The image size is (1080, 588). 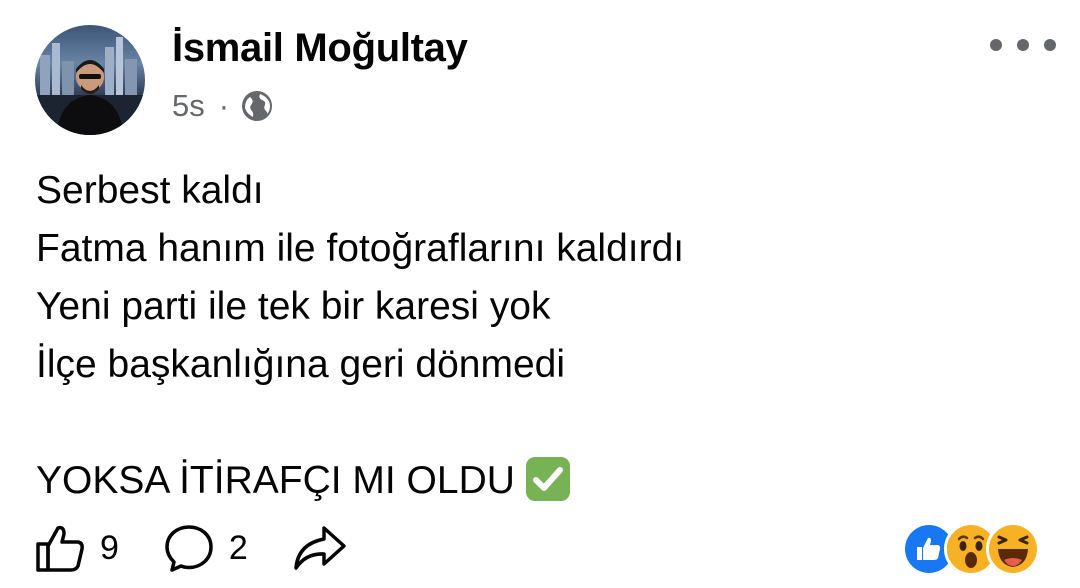 What do you see at coordinates (150, 190) in the screenshot?
I see `post-line: Serbest kaldı` at bounding box center [150, 190].